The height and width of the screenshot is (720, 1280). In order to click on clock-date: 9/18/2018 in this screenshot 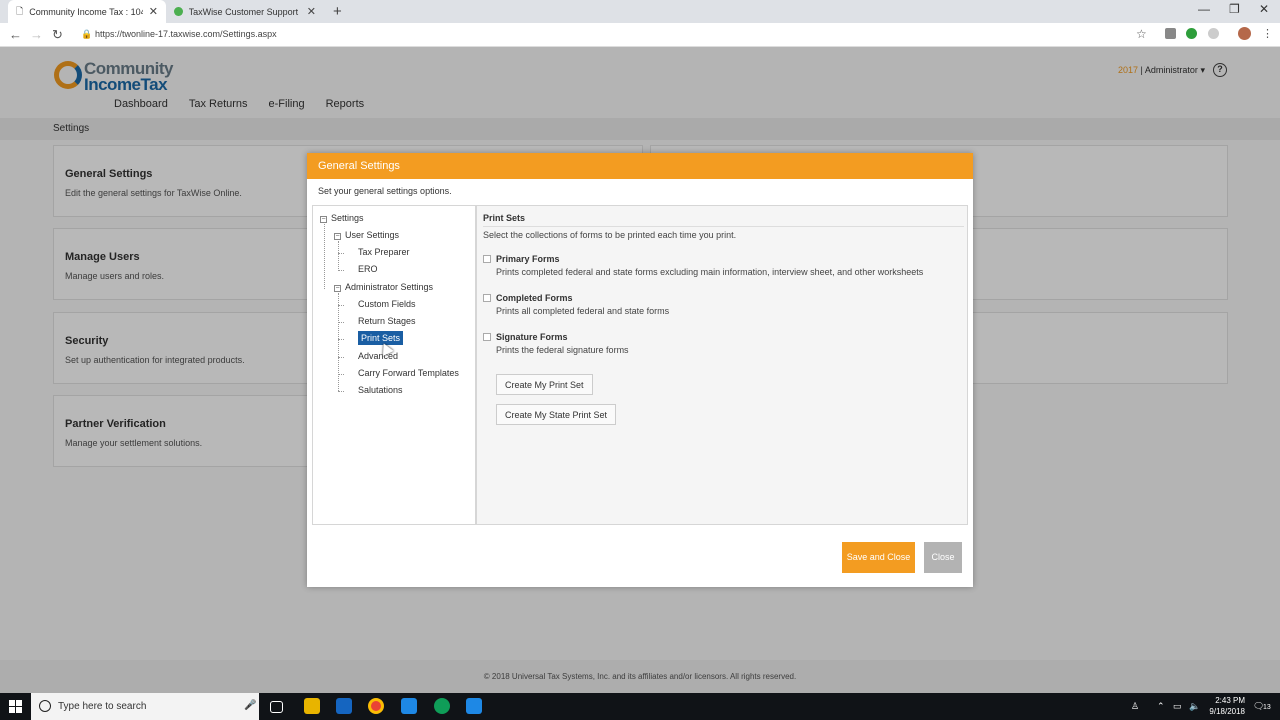, I will do `click(1227, 711)`.